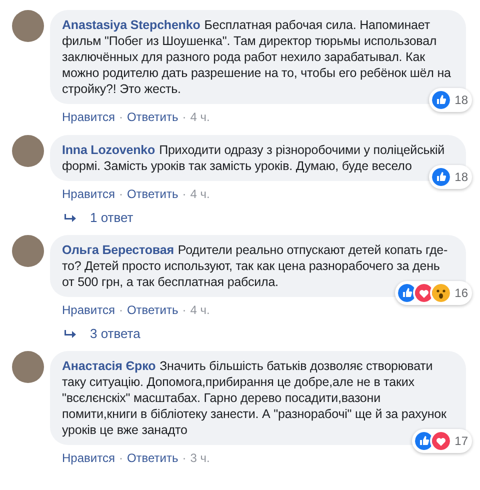 The height and width of the screenshot is (490, 480). What do you see at coordinates (441, 293) in the screenshot?
I see `surprised-face-icon` at bounding box center [441, 293].